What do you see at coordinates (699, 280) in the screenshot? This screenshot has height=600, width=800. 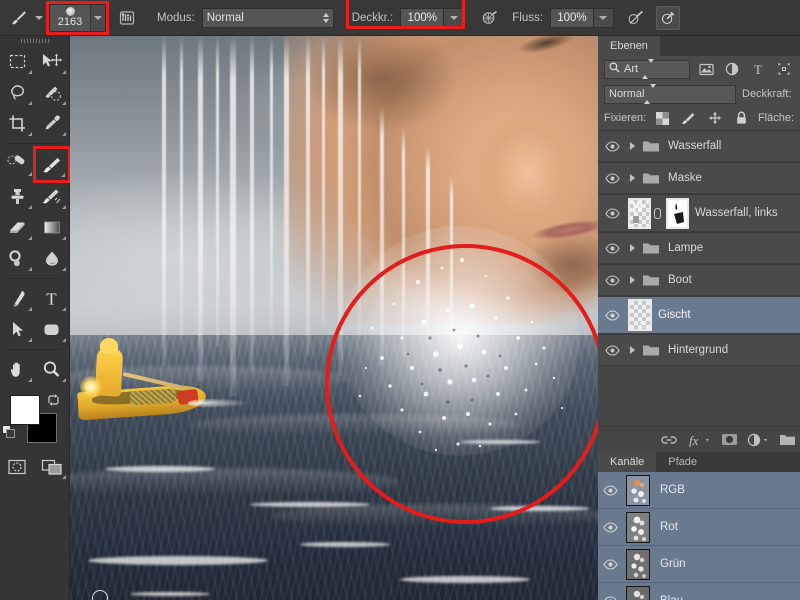 I see `layer-row: Boot` at bounding box center [699, 280].